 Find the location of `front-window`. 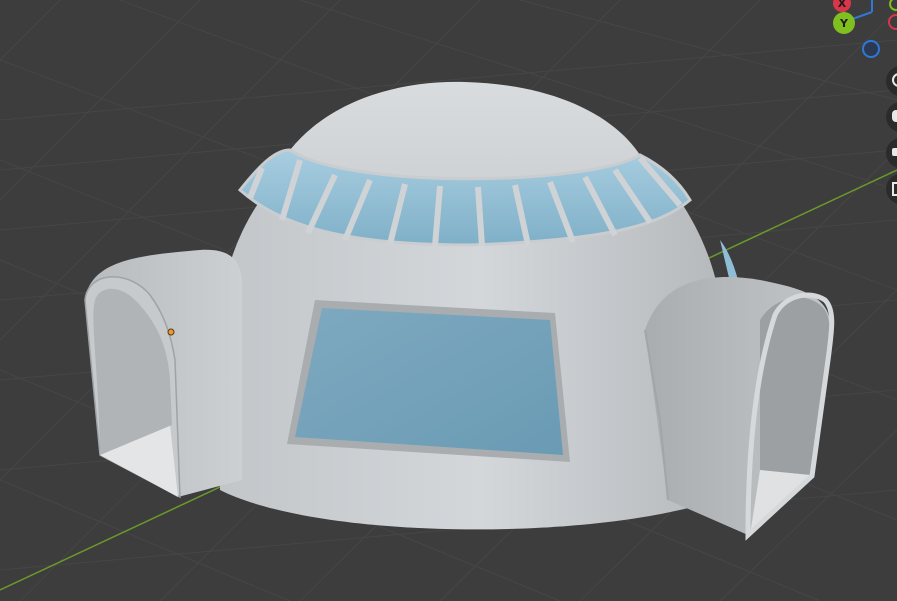

front-window is located at coordinates (429, 381).